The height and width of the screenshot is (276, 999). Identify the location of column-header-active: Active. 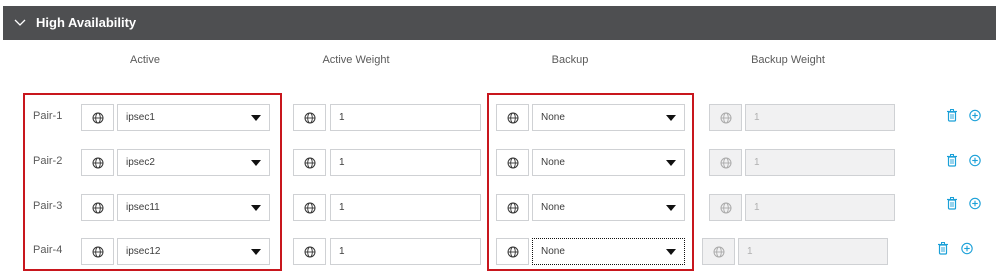
(145, 60).